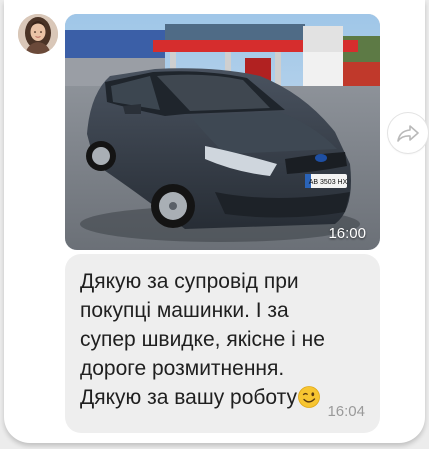 Image resolution: width=429 pixels, height=449 pixels. I want to click on forward-icon, so click(408, 133).